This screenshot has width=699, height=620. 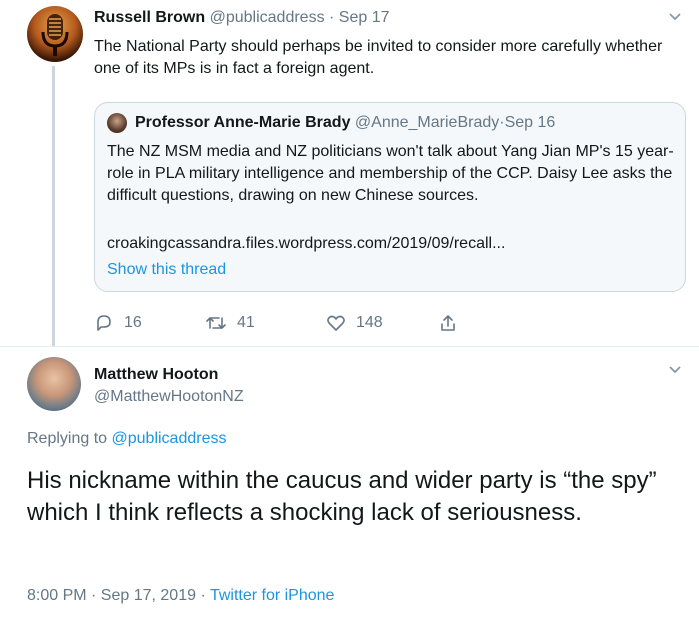 What do you see at coordinates (118, 323) in the screenshot?
I see `reply-button: 16` at bounding box center [118, 323].